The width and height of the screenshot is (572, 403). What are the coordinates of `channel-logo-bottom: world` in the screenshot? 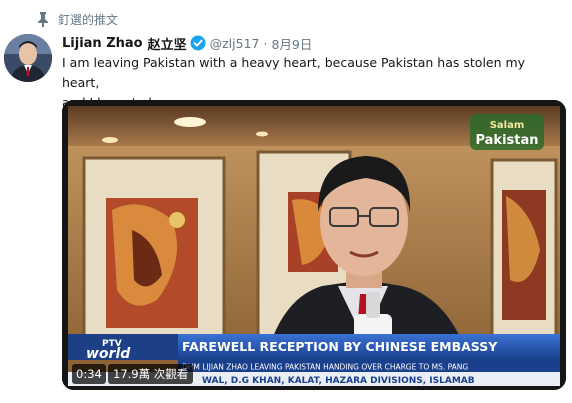 It's located at (108, 354).